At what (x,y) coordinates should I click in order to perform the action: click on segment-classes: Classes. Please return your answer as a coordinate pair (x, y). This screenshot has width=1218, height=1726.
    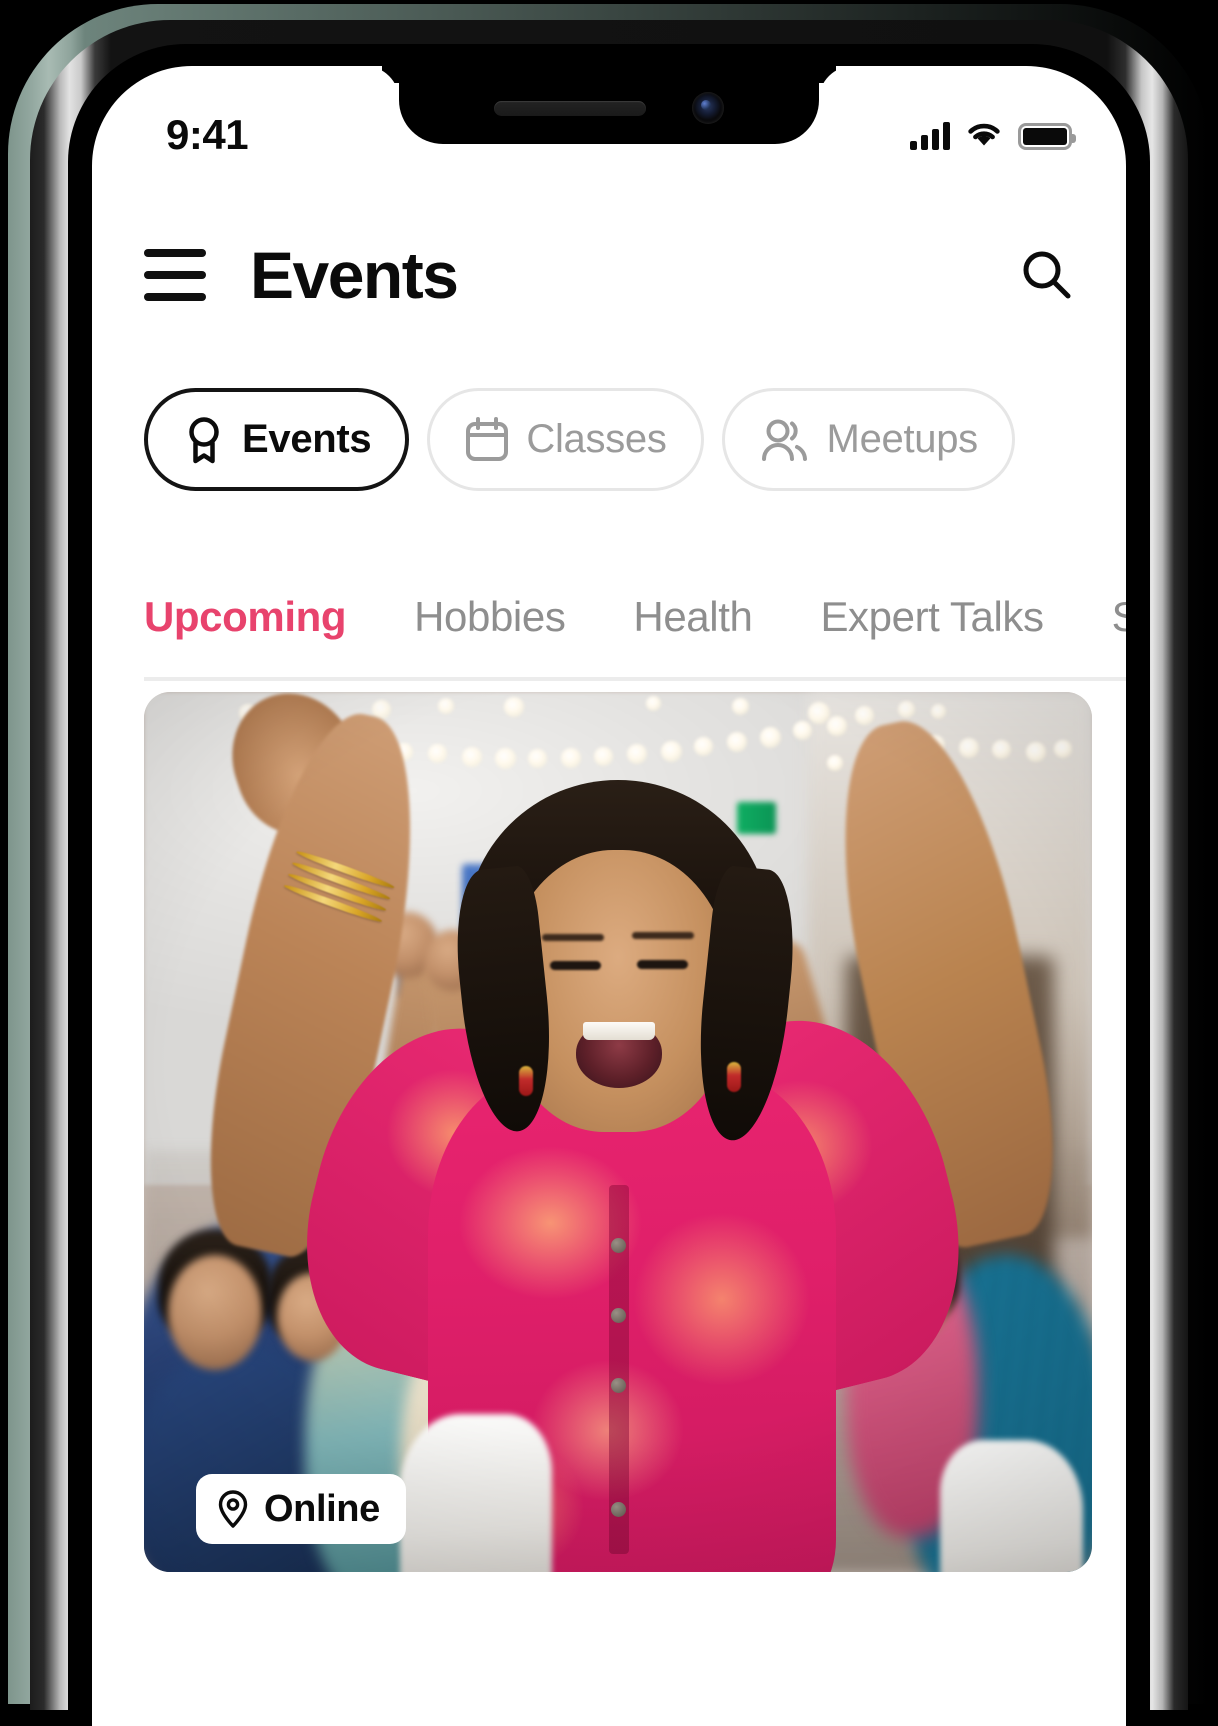
    Looking at the image, I should click on (565, 439).